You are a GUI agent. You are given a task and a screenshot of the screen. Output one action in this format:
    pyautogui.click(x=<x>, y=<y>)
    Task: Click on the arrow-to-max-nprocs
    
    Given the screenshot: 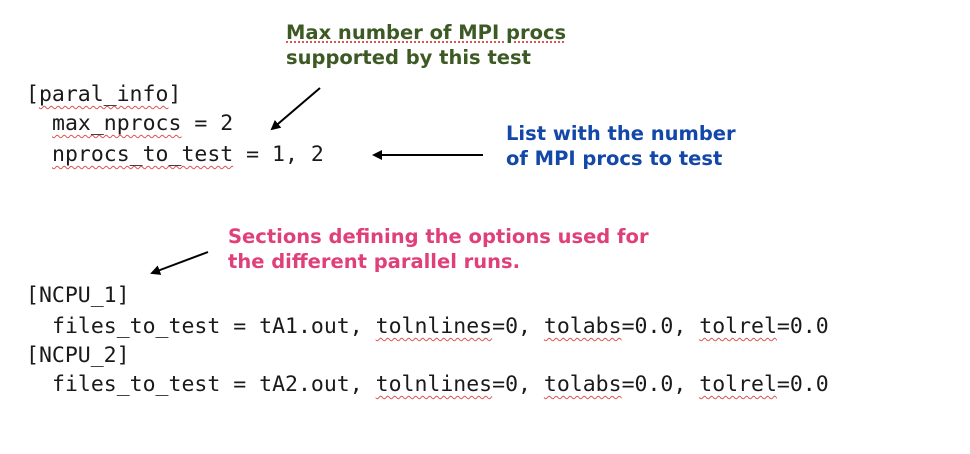 What is the action you would take?
    pyautogui.click(x=295, y=109)
    